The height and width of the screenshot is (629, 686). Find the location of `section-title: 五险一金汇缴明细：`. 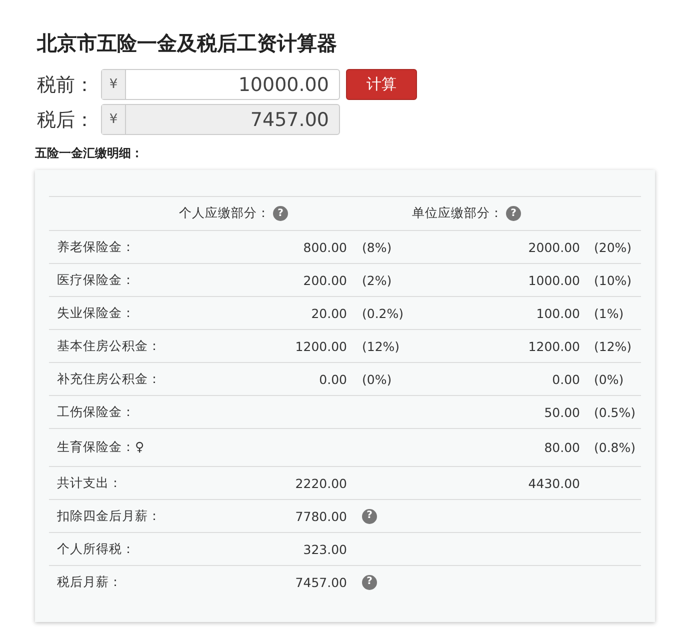

section-title: 五险一金汇缴明细： is located at coordinates (89, 153).